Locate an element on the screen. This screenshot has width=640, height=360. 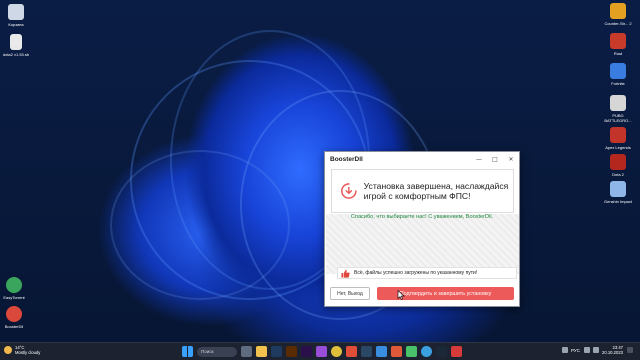
desktop-icon-genshin: Genshin Impact is located at coordinates (618, 192).